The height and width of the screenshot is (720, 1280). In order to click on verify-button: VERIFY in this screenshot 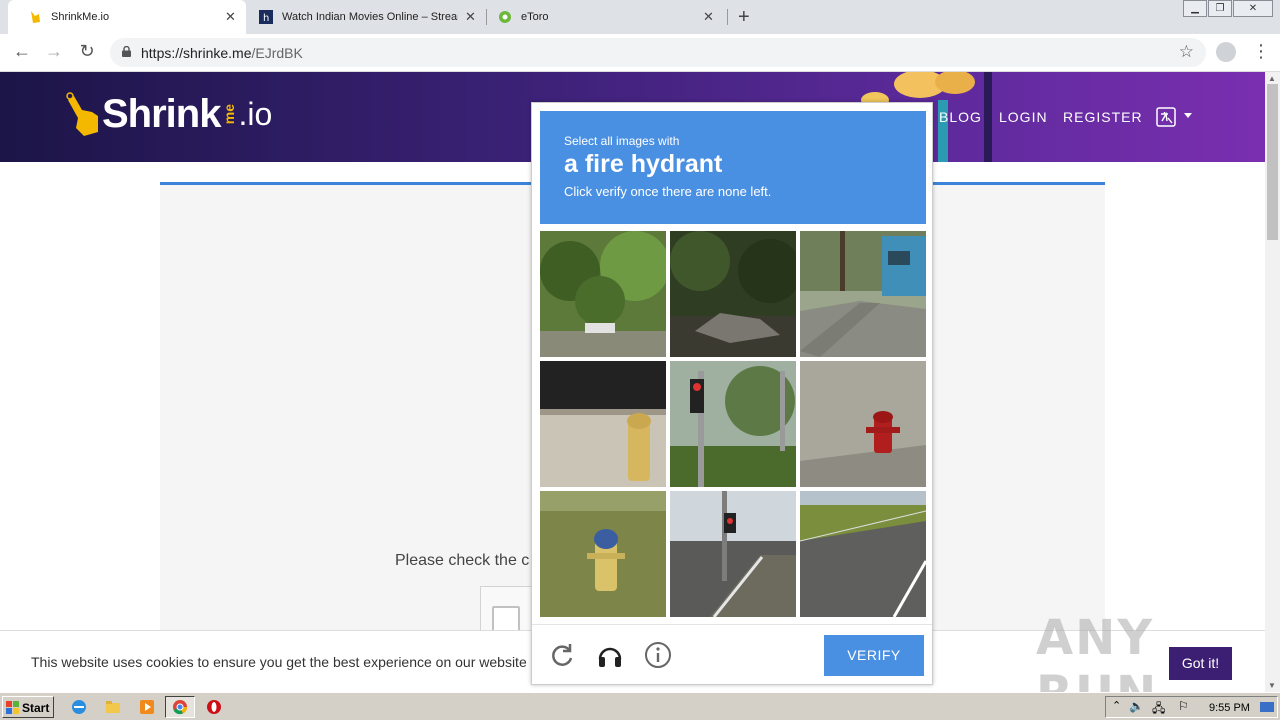, I will do `click(874, 655)`.